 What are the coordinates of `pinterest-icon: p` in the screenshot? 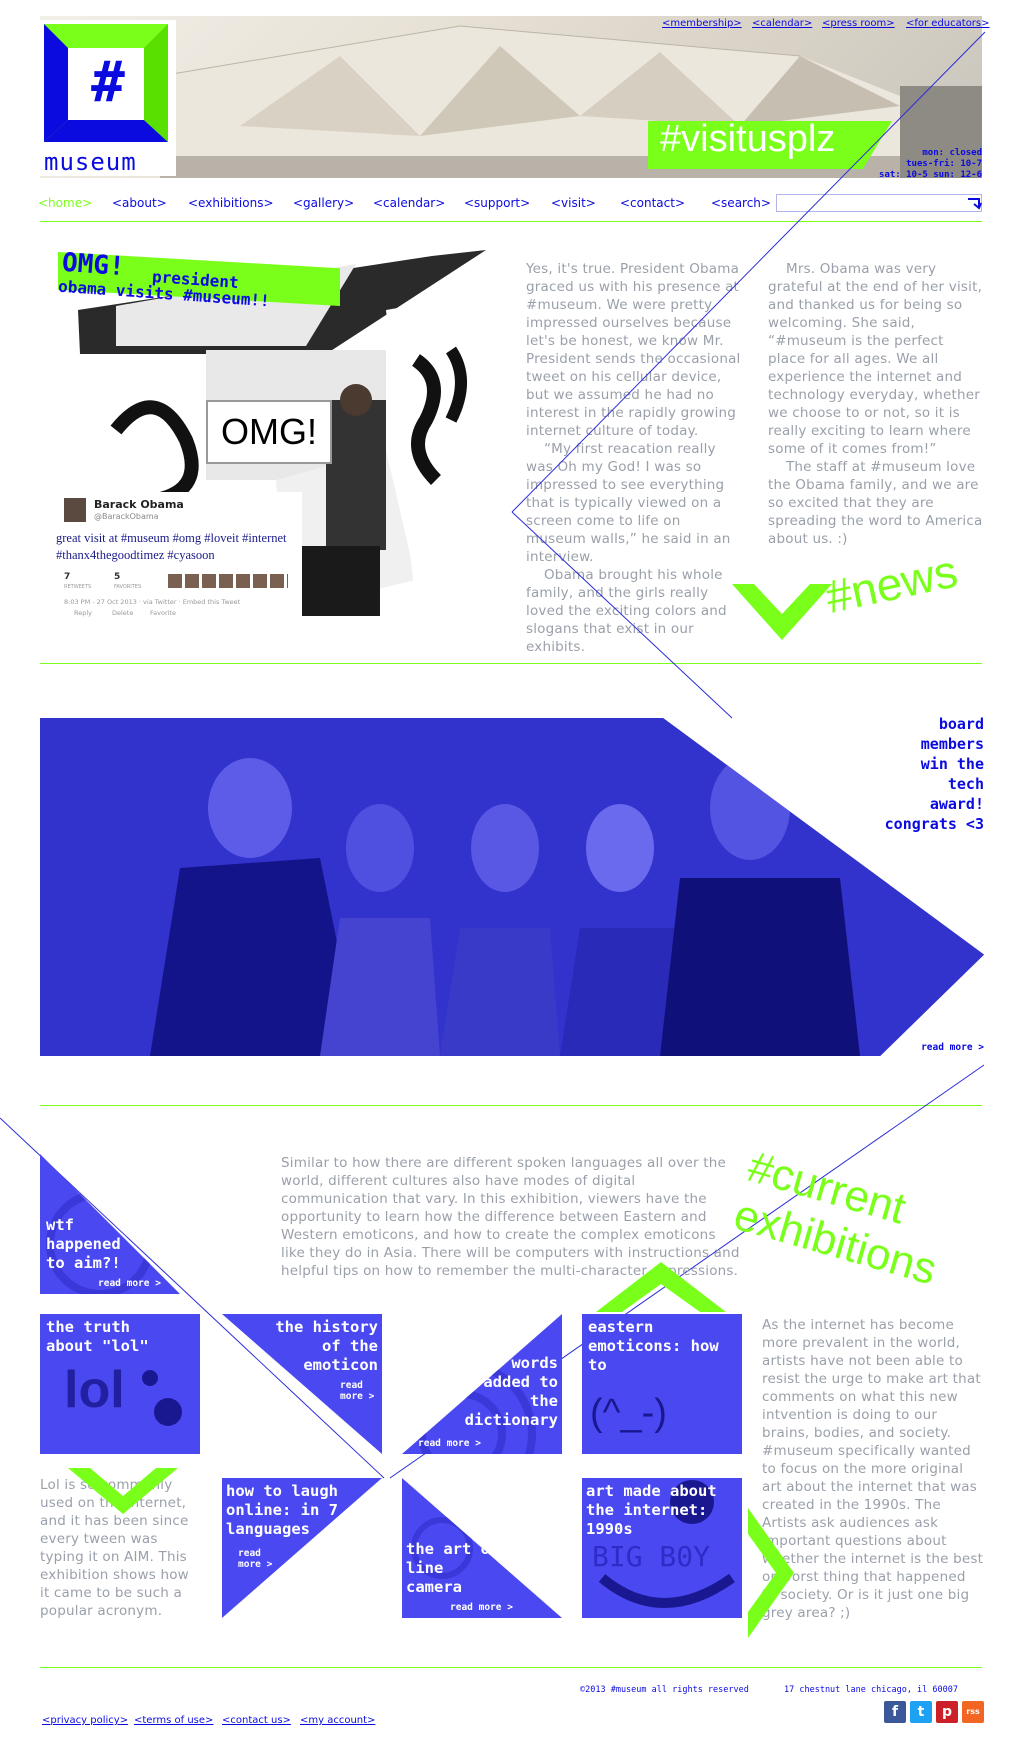 It's located at (947, 1712).